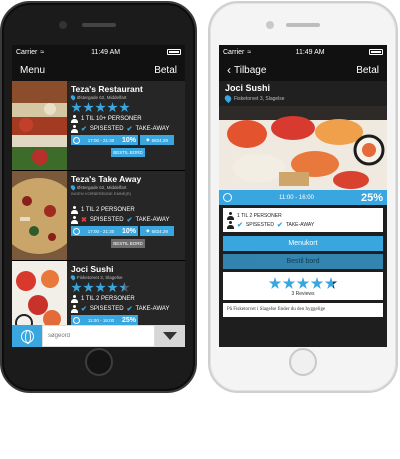 This screenshot has height=459, width=400. I want to click on cross-icon: ✖, so click(84, 220).